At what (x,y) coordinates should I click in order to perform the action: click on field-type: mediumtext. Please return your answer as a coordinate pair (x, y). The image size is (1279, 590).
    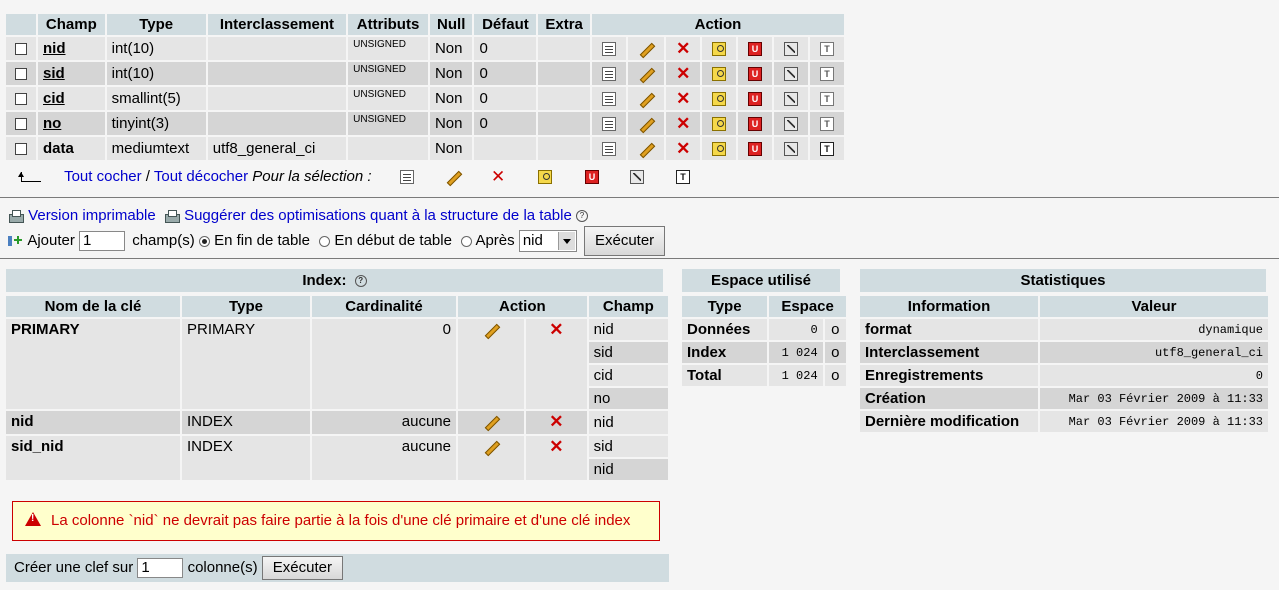
    Looking at the image, I should click on (156, 148).